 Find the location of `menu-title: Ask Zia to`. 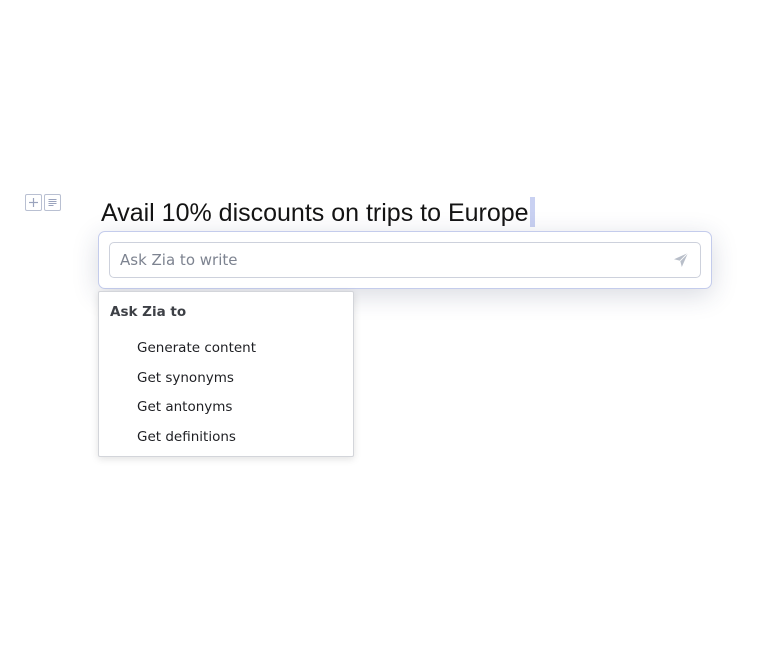

menu-title: Ask Zia to is located at coordinates (148, 312).